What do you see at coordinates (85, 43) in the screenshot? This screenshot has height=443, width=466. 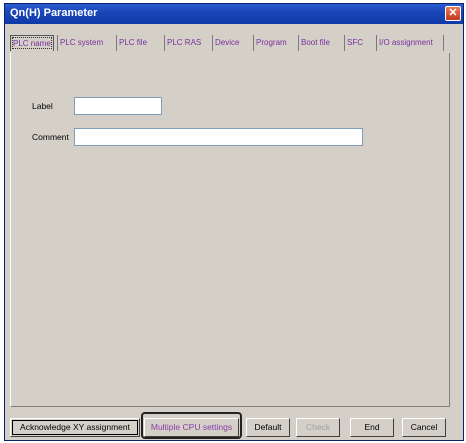 I see `tab-plc-system: PLC system` at bounding box center [85, 43].